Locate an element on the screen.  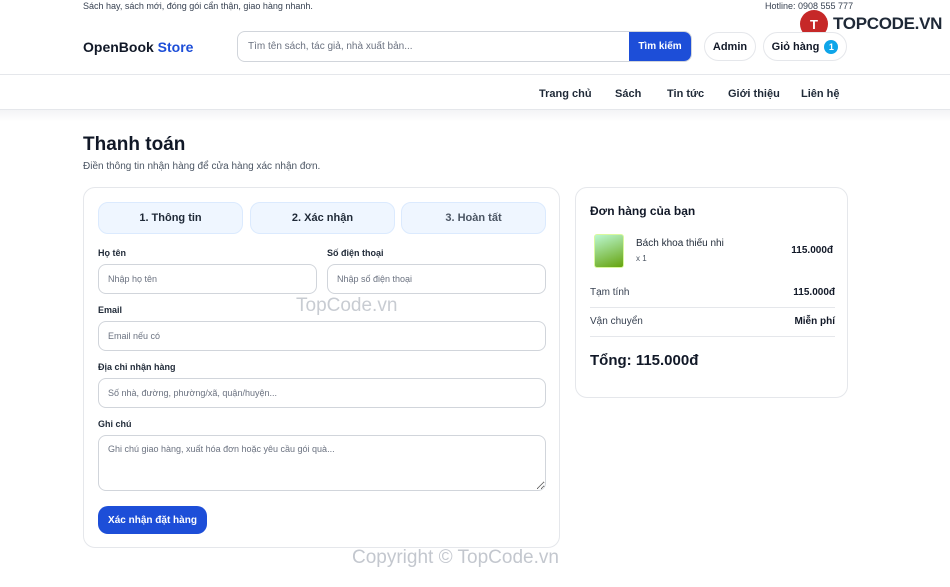
subtotal-value: 115.000đ is located at coordinates (814, 292).